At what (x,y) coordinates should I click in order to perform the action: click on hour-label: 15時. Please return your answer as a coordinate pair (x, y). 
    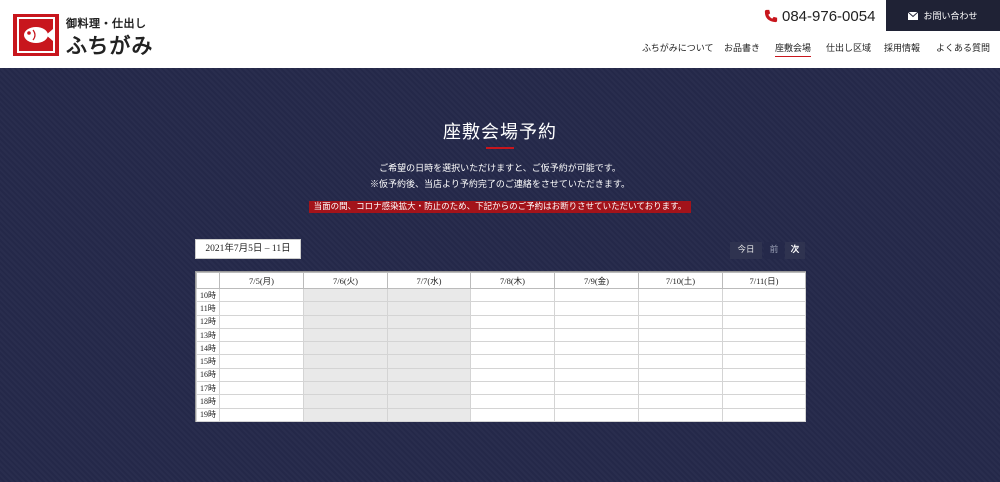
    Looking at the image, I should click on (208, 361).